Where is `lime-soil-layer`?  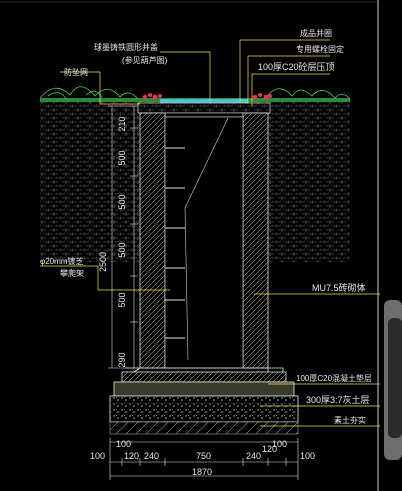
lime-soil-layer is located at coordinates (204, 409).